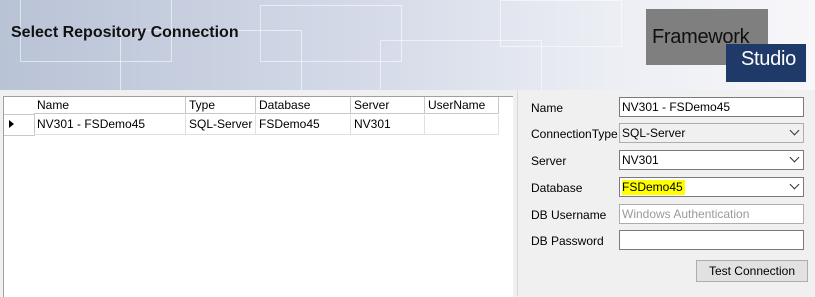 This screenshot has height=297, width=815. I want to click on connection-type-label: ConnectionType, so click(574, 134).